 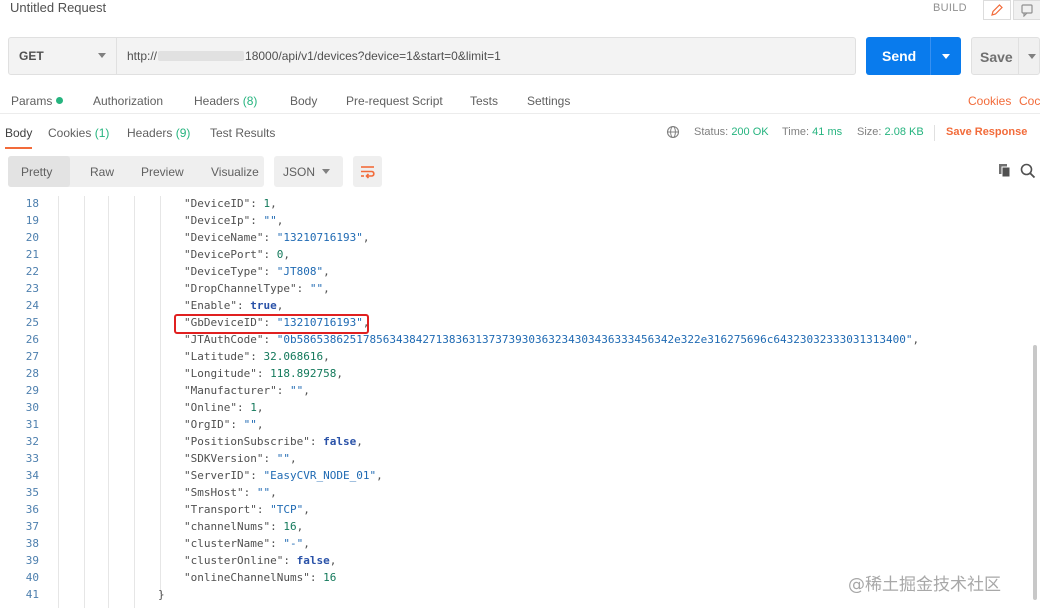 I want to click on tab-test-results: Test Results, so click(x=242, y=133).